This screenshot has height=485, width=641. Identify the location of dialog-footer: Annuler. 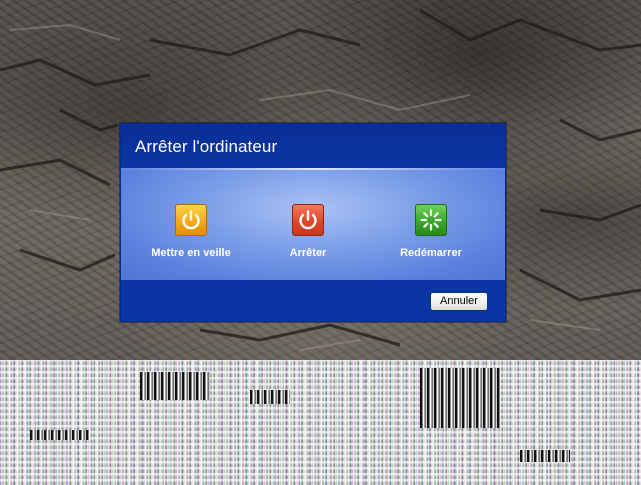
(313, 300).